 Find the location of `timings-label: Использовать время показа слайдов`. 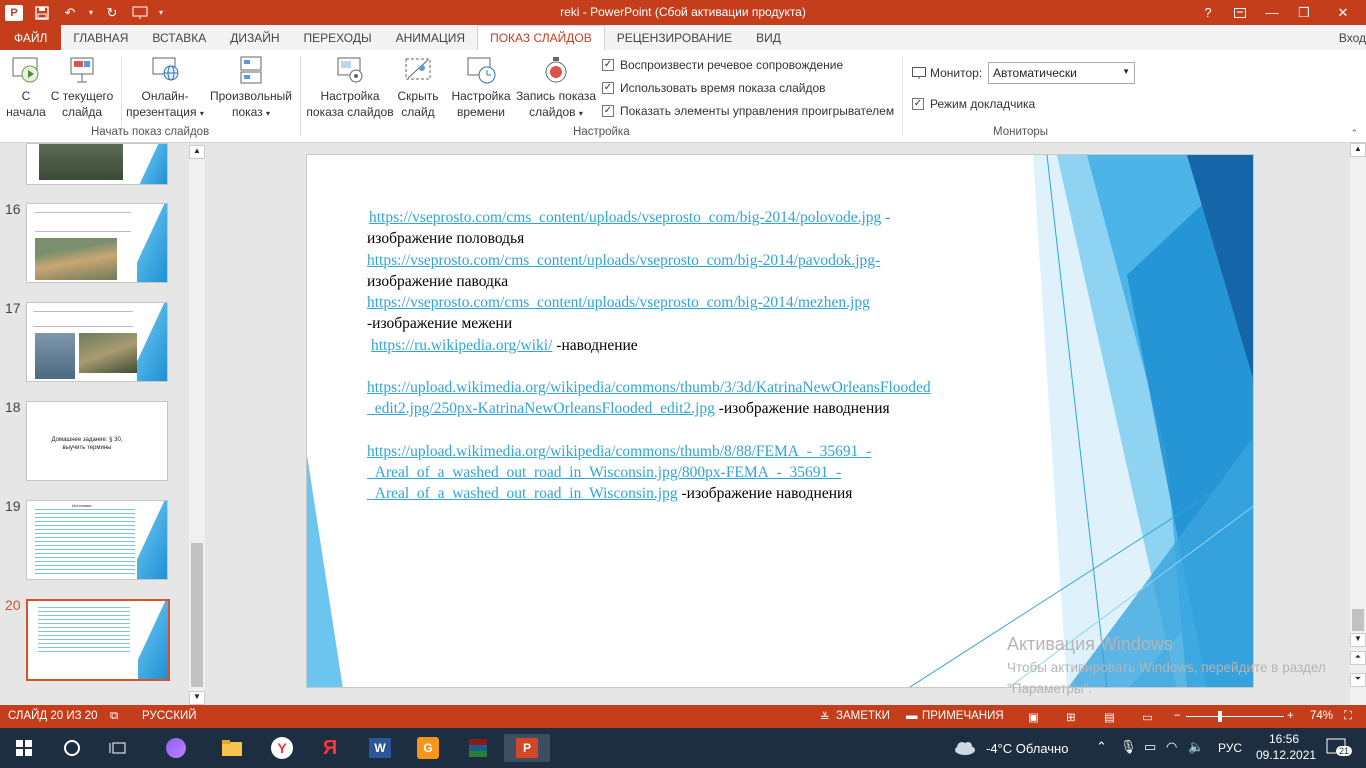

timings-label: Использовать время показа слайдов is located at coordinates (723, 88).